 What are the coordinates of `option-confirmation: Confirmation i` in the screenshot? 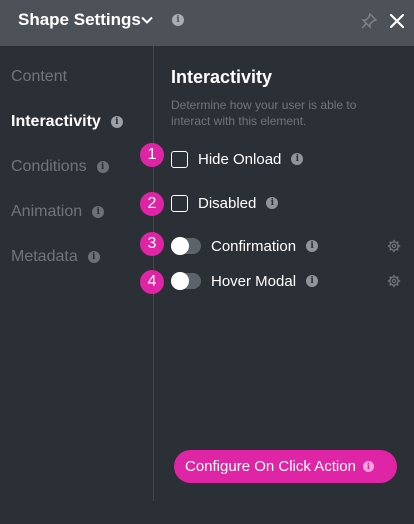 It's located at (245, 246).